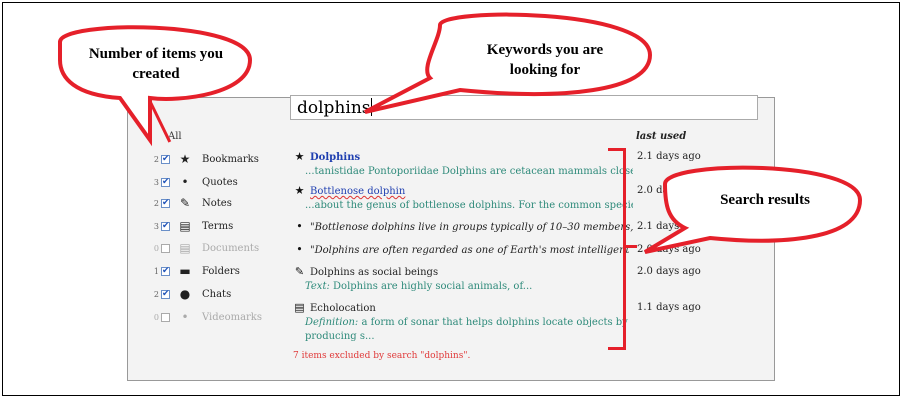  I want to click on callout-text-results: Search results, so click(765, 200).